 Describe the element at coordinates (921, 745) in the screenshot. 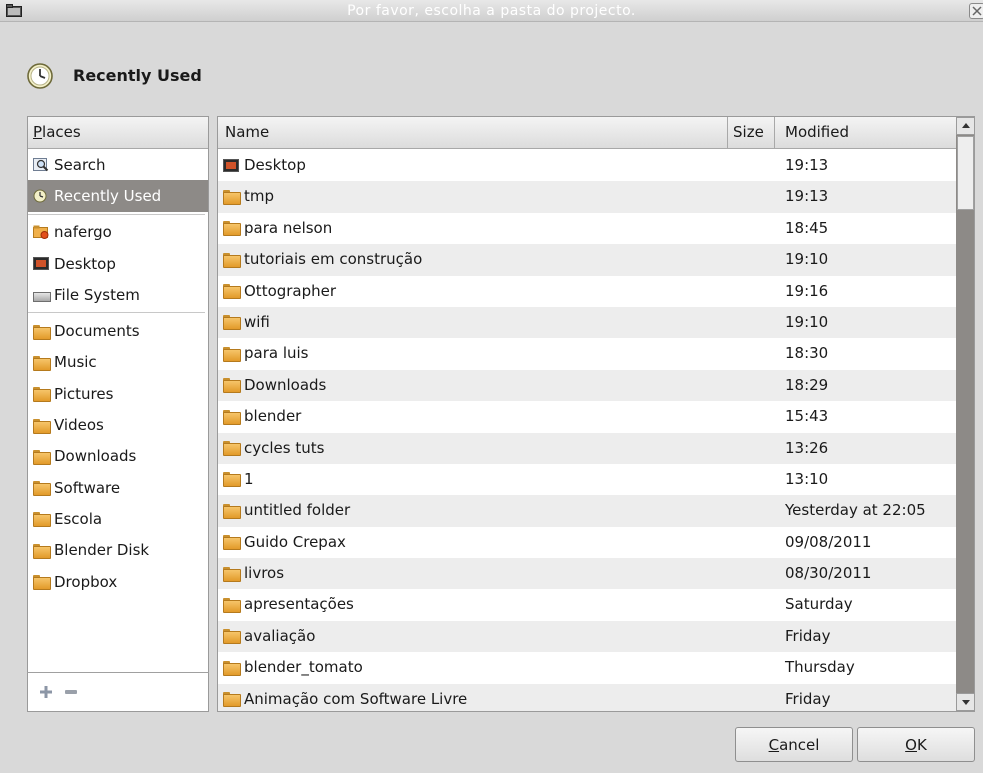

I see `ok-label-rest: K` at that location.